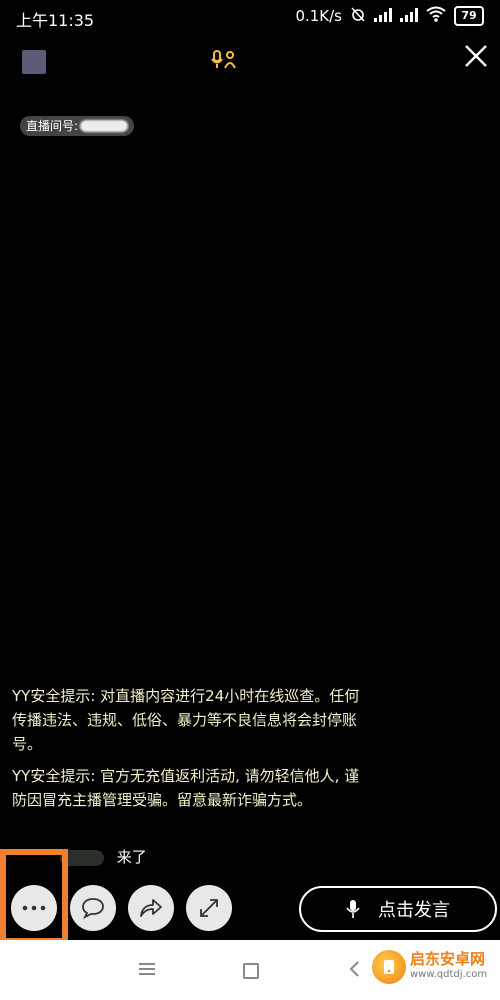  What do you see at coordinates (34, 896) in the screenshot?
I see `highlight-box` at bounding box center [34, 896].